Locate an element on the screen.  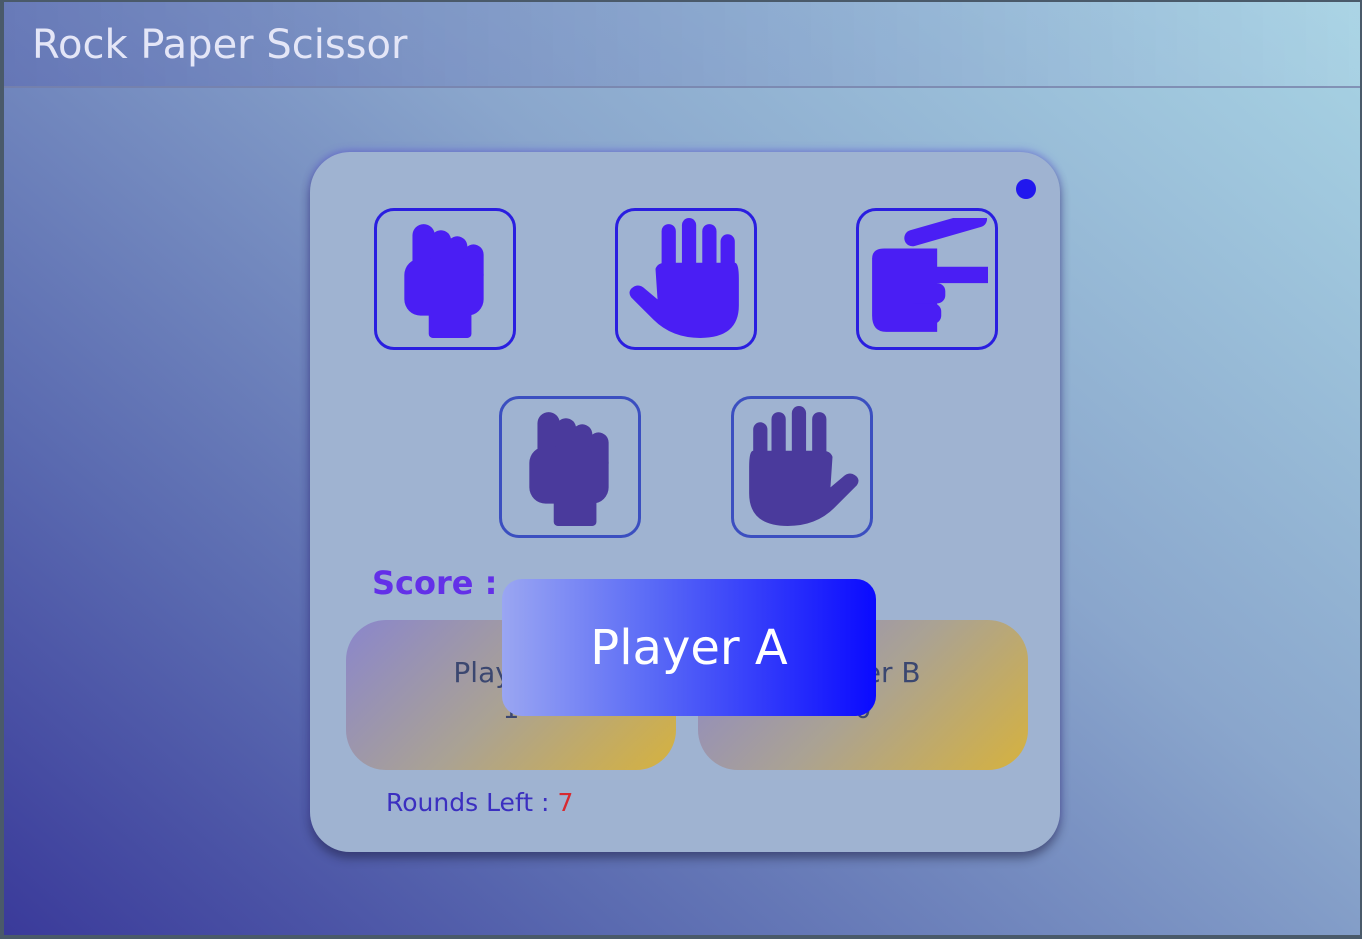
rock-button is located at coordinates (445, 279).